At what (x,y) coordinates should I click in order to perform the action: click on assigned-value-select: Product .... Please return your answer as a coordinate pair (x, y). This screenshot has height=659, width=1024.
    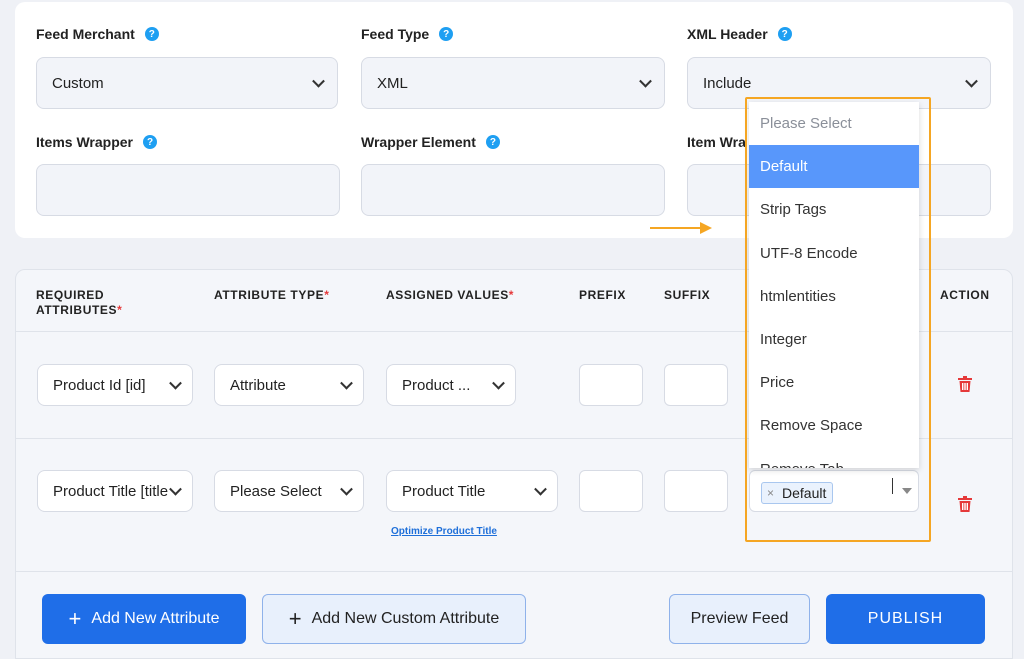
    Looking at the image, I should click on (451, 385).